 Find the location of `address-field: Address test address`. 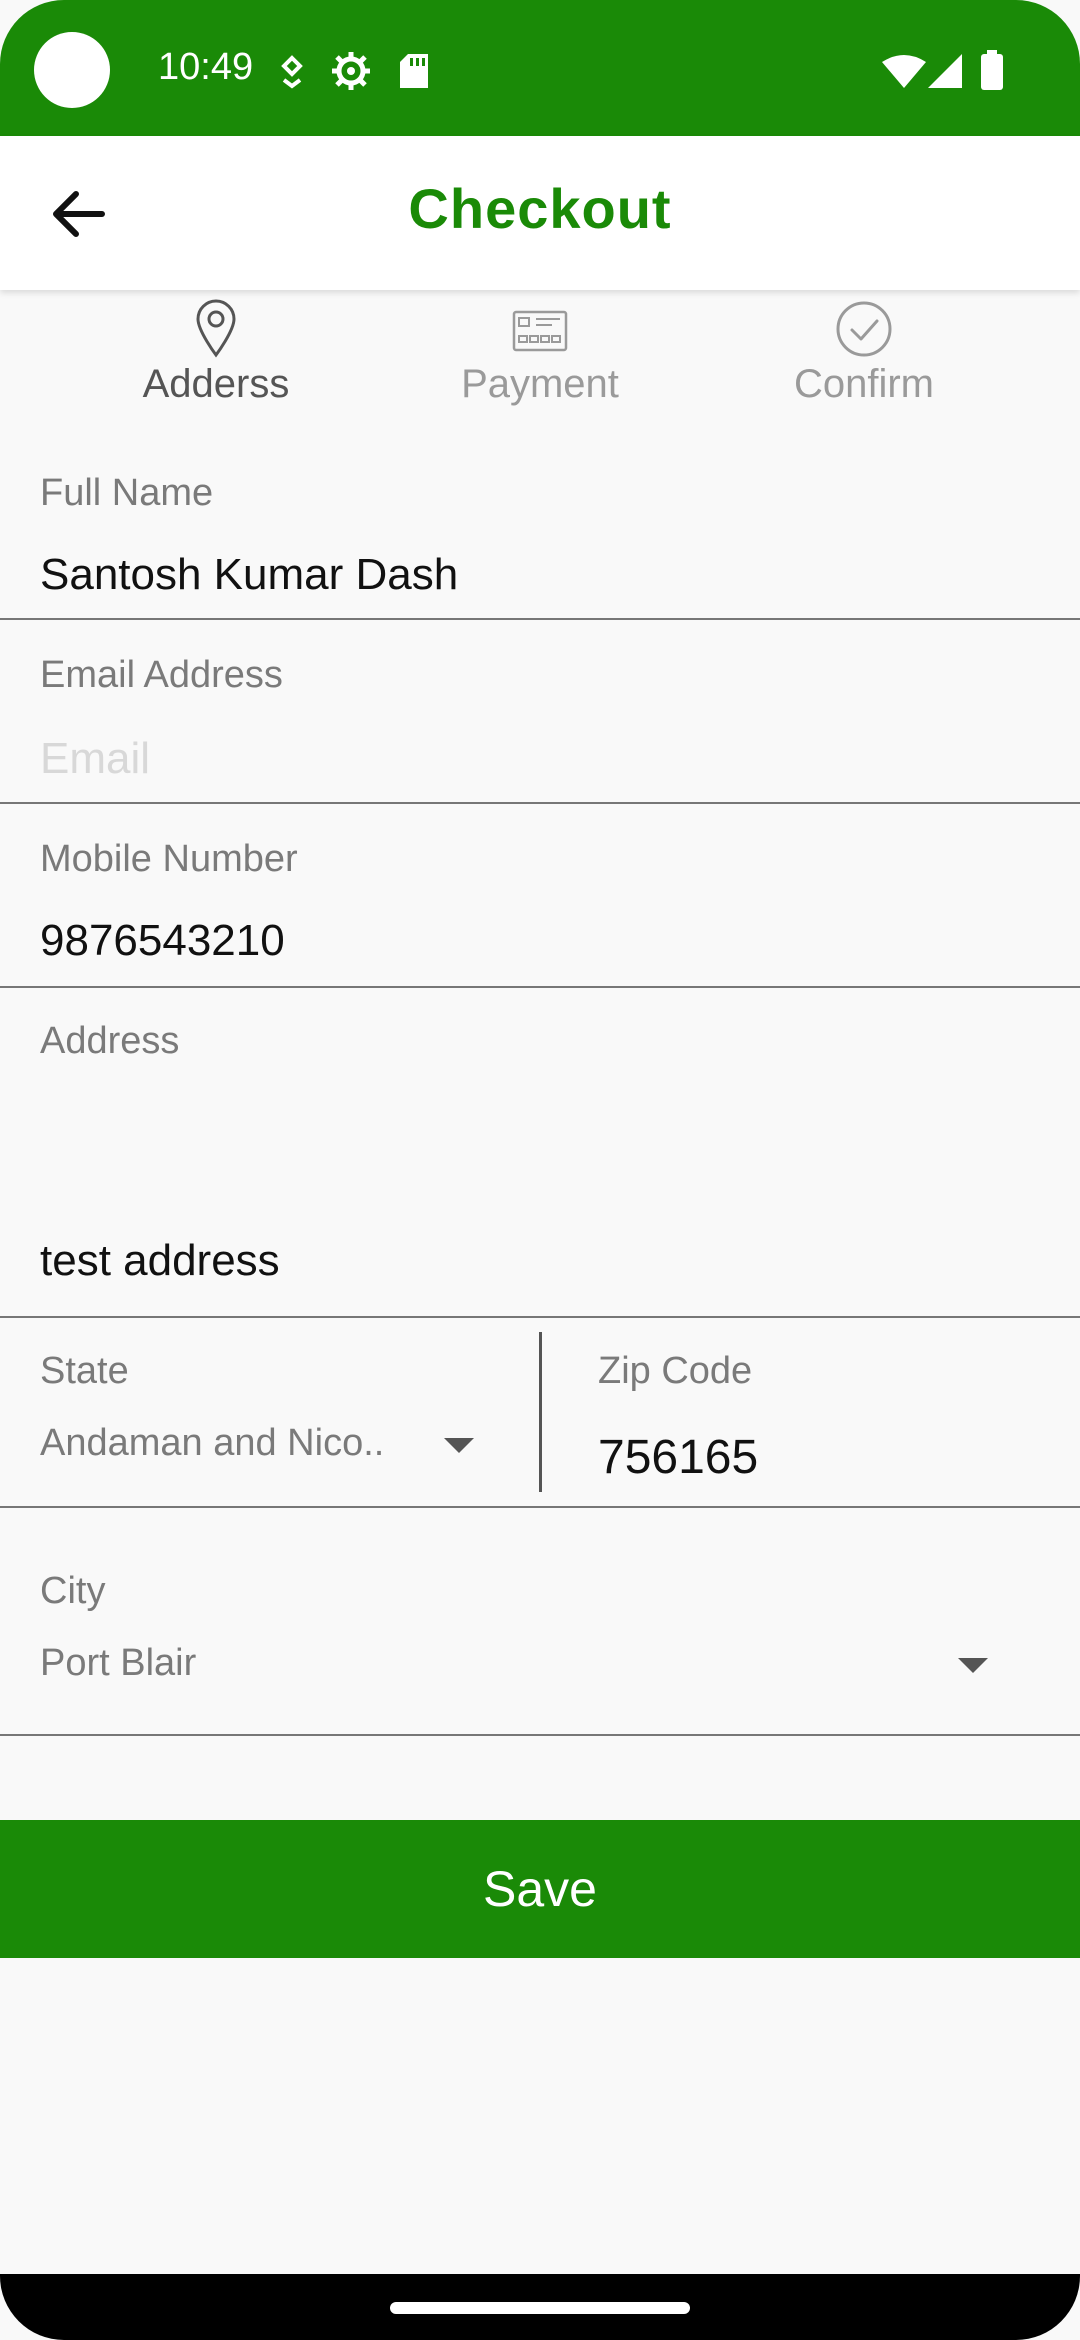

address-field: Address test address is located at coordinates (540, 1153).